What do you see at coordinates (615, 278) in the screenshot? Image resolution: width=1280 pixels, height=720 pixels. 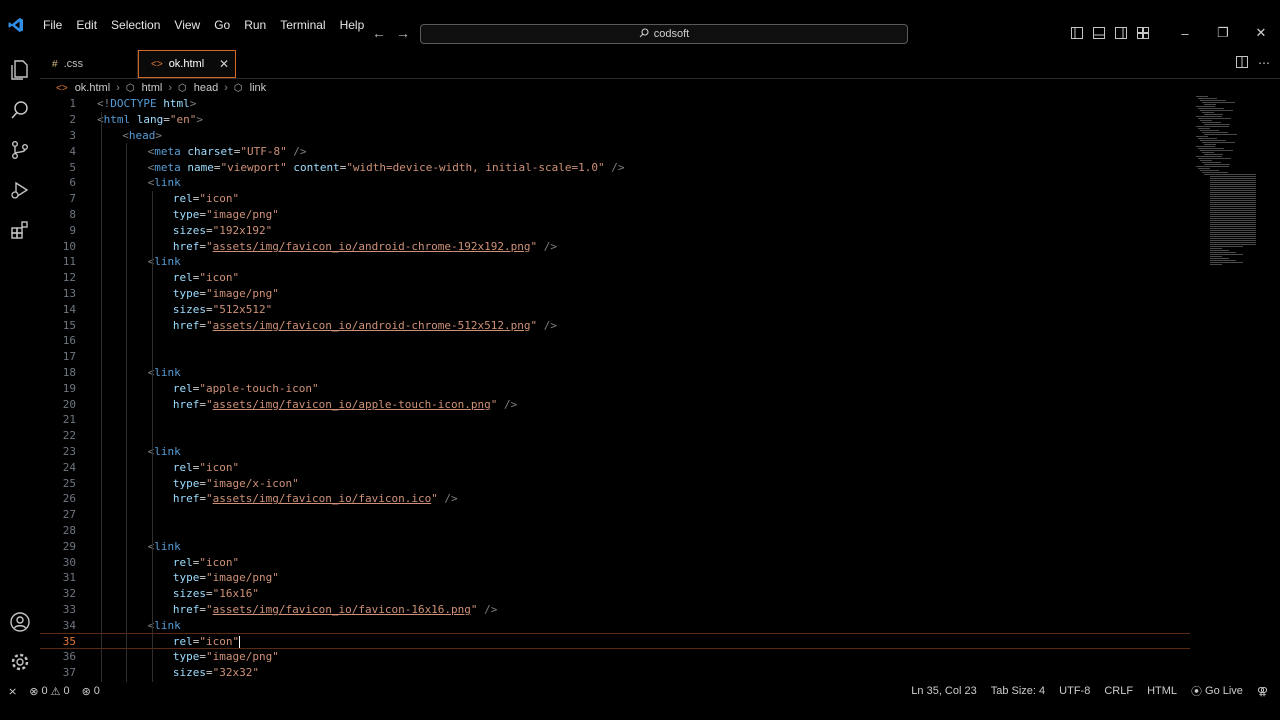 I see `code-line: 12 rel="icon"` at bounding box center [615, 278].